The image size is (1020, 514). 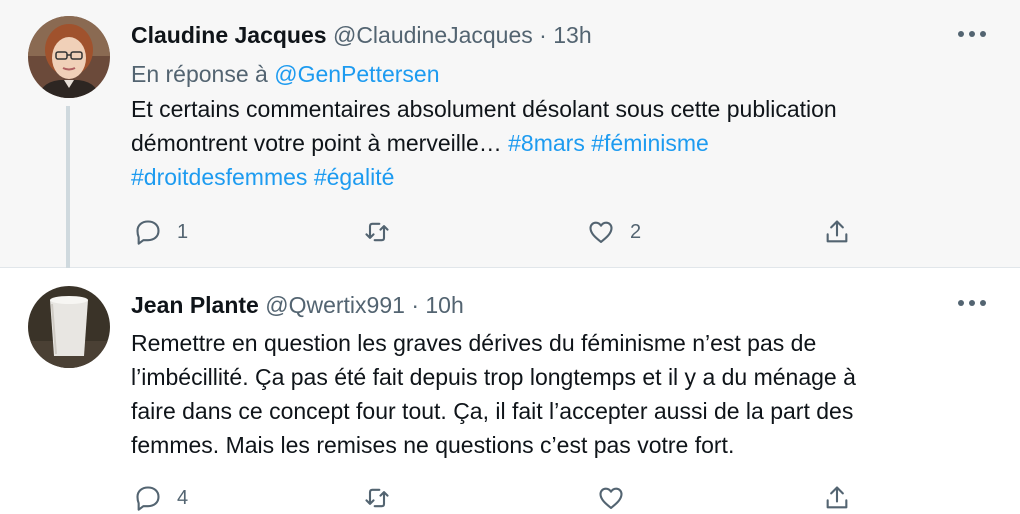 What do you see at coordinates (572, 35) in the screenshot?
I see `timestamp: 13h` at bounding box center [572, 35].